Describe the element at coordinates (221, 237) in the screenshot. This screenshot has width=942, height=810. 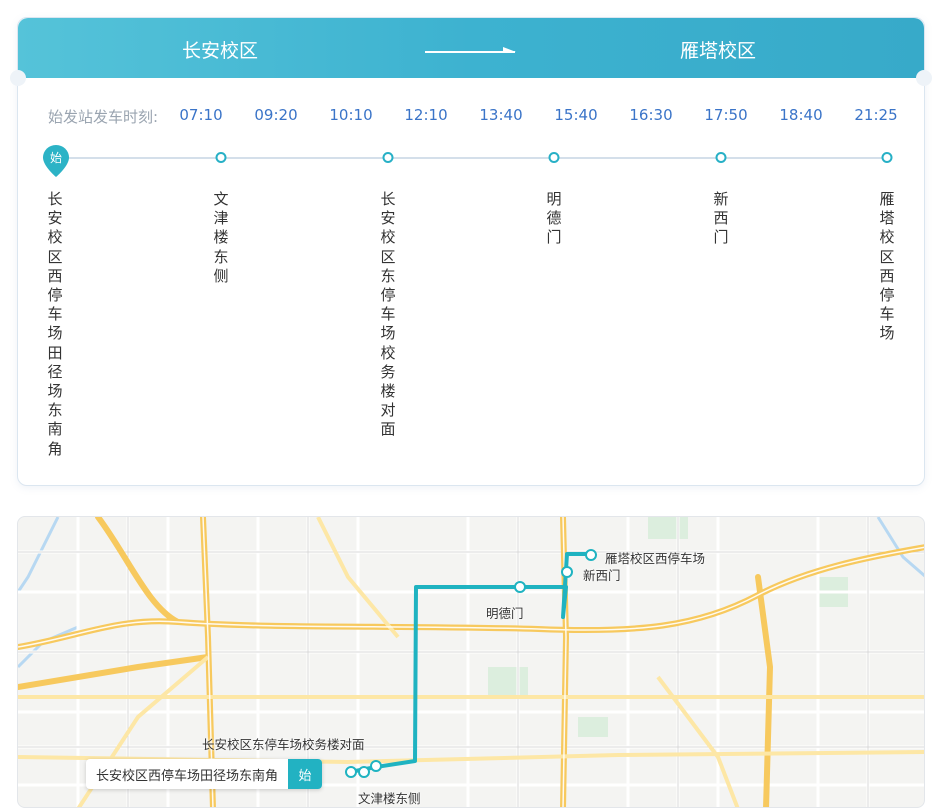
I see `stop-name: 文津楼东侧` at that location.